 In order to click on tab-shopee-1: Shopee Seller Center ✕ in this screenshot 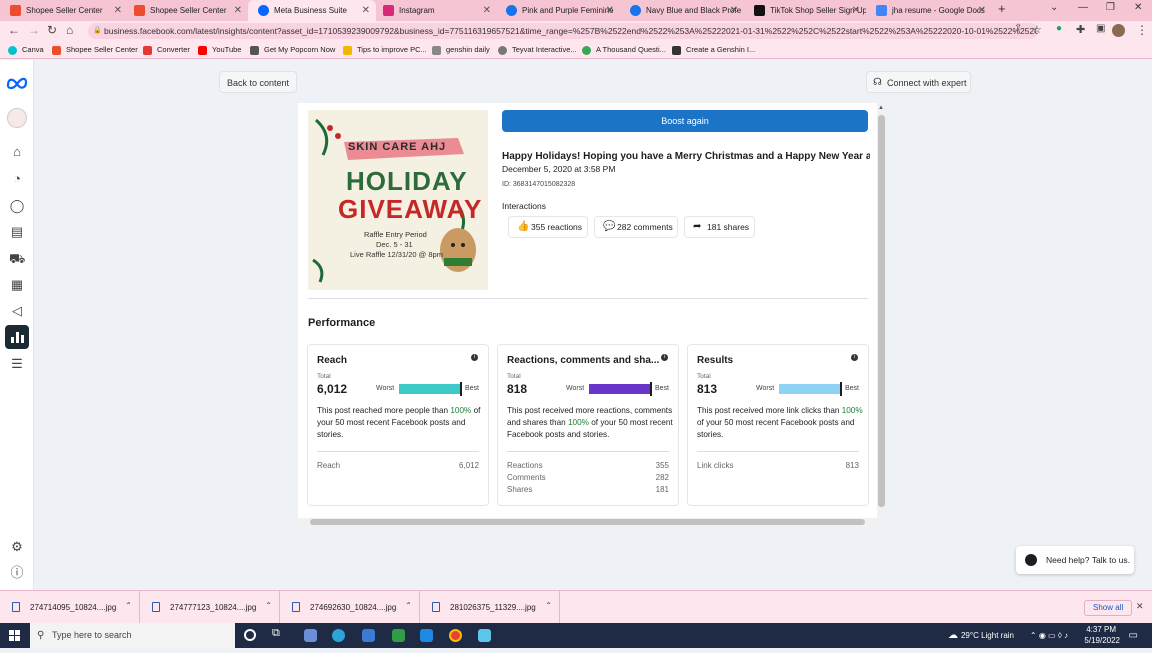, I will do `click(64, 10)`.